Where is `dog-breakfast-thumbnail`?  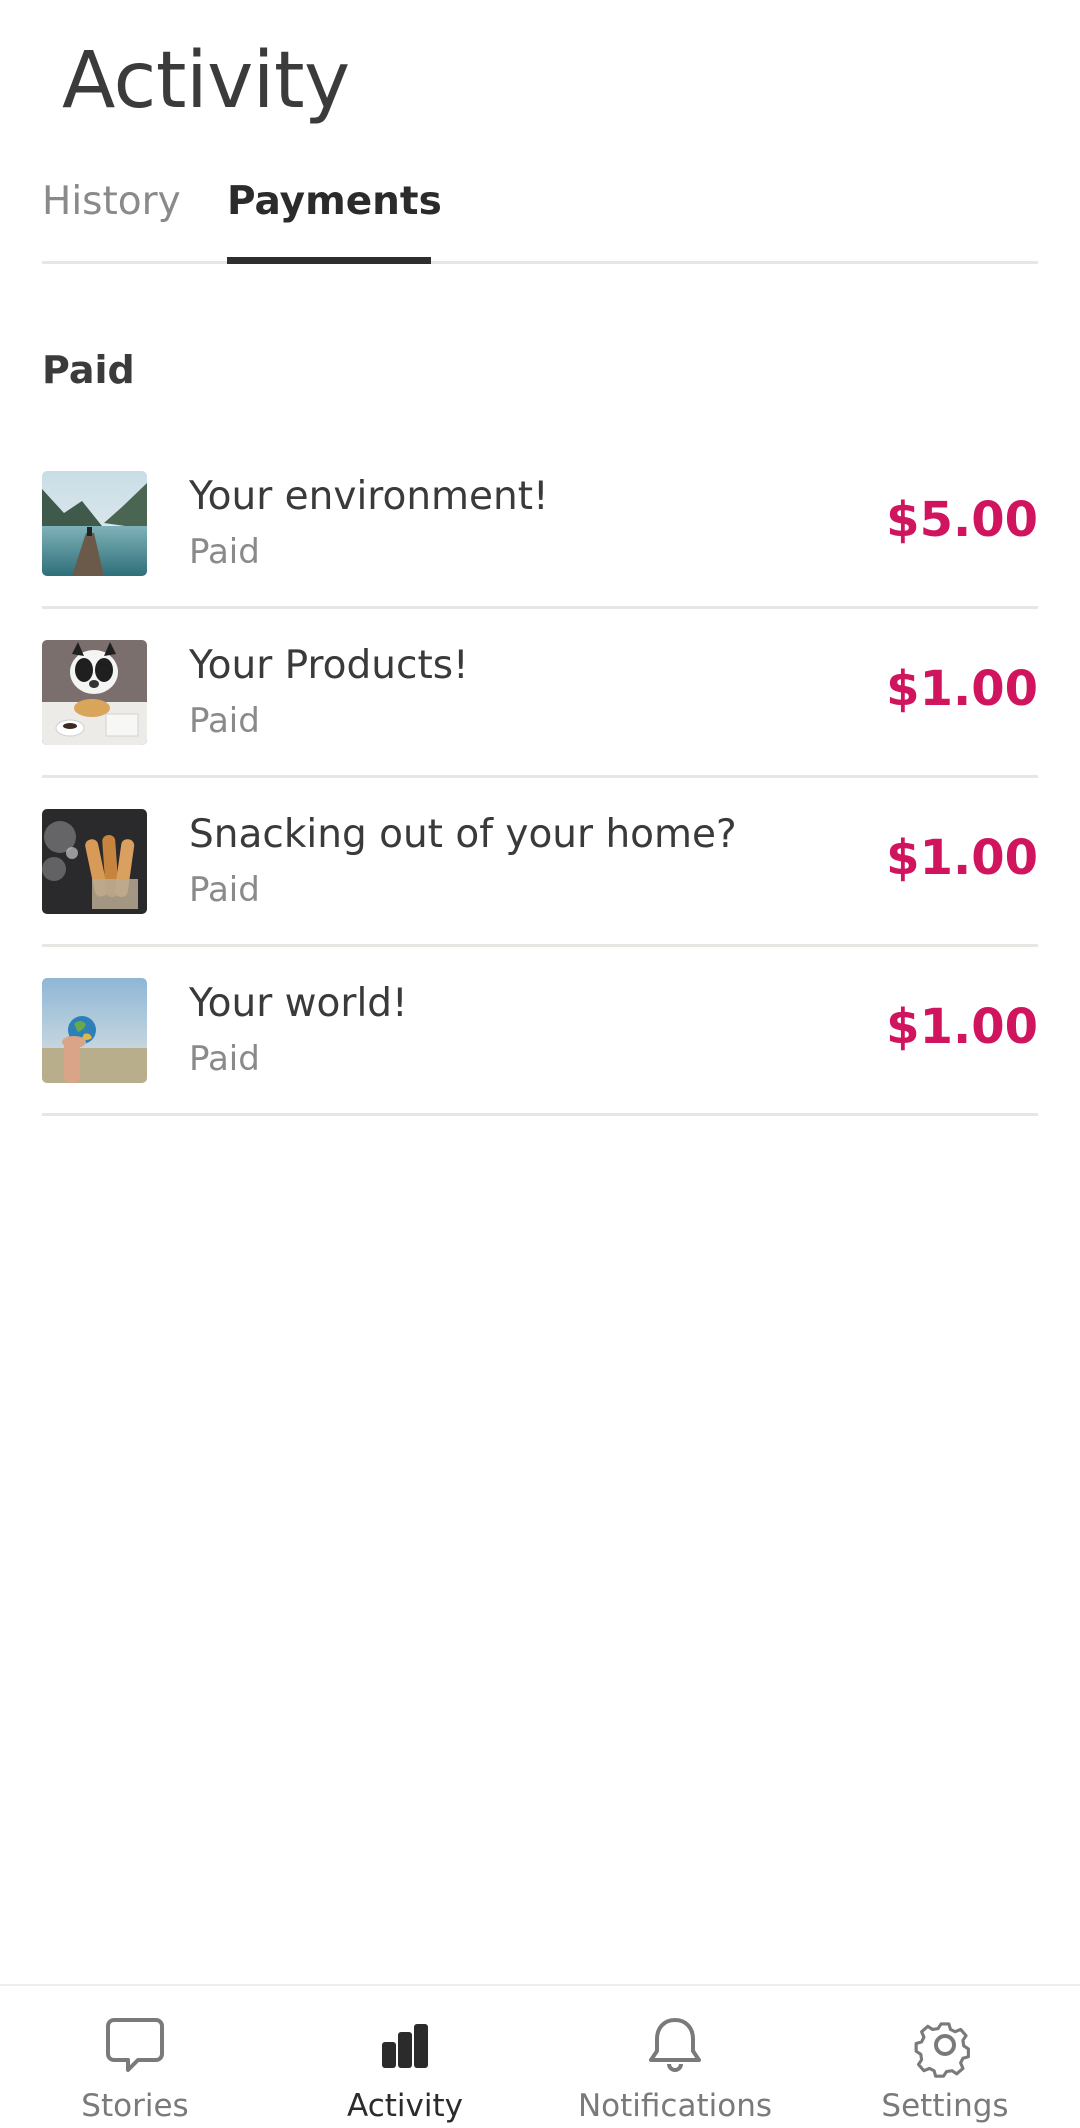
dog-breakfast-thumbnail is located at coordinates (94, 692).